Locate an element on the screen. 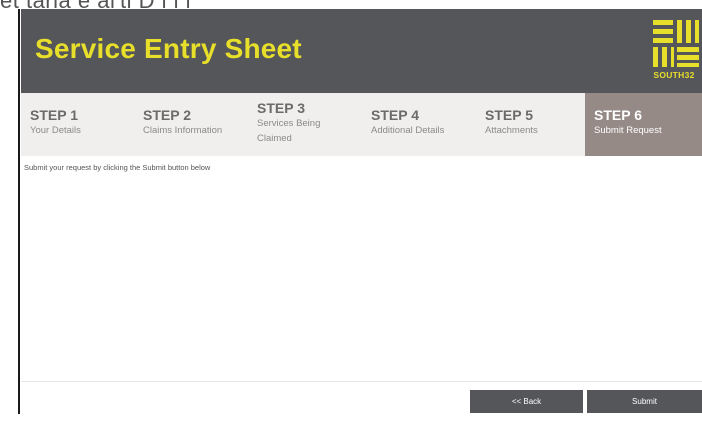 The image size is (702, 425). step-label: Submit Request is located at coordinates (628, 130).